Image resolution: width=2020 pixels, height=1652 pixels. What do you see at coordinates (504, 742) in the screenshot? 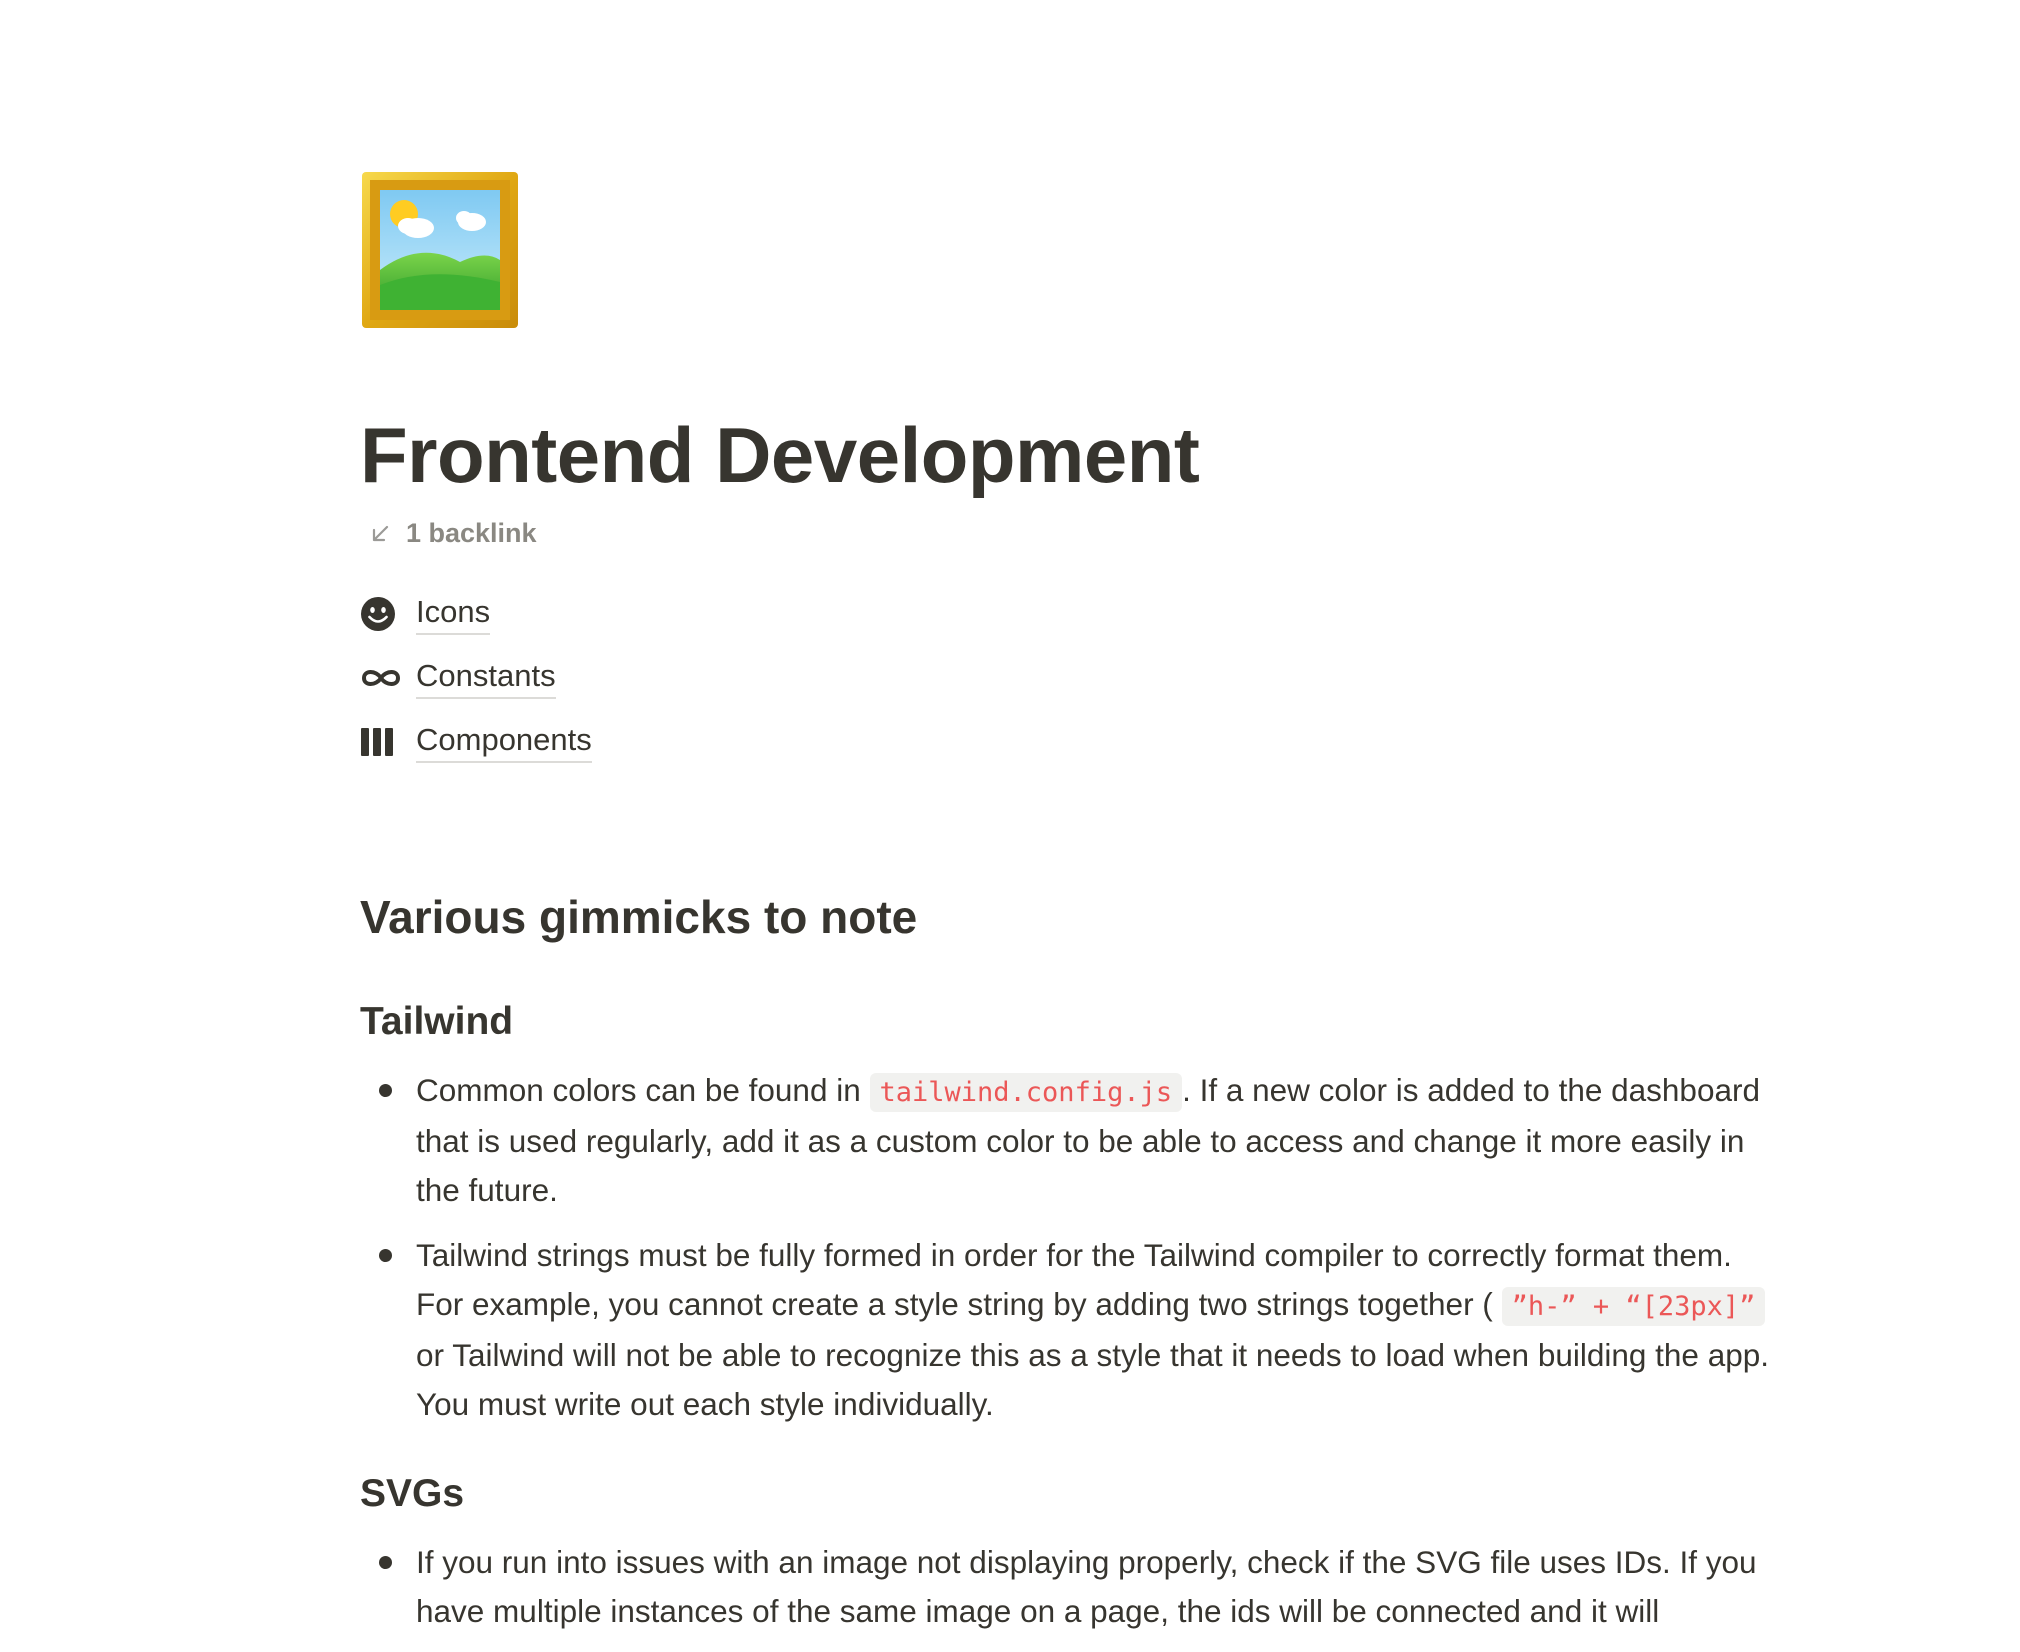
I see `subpage-label: Components` at bounding box center [504, 742].